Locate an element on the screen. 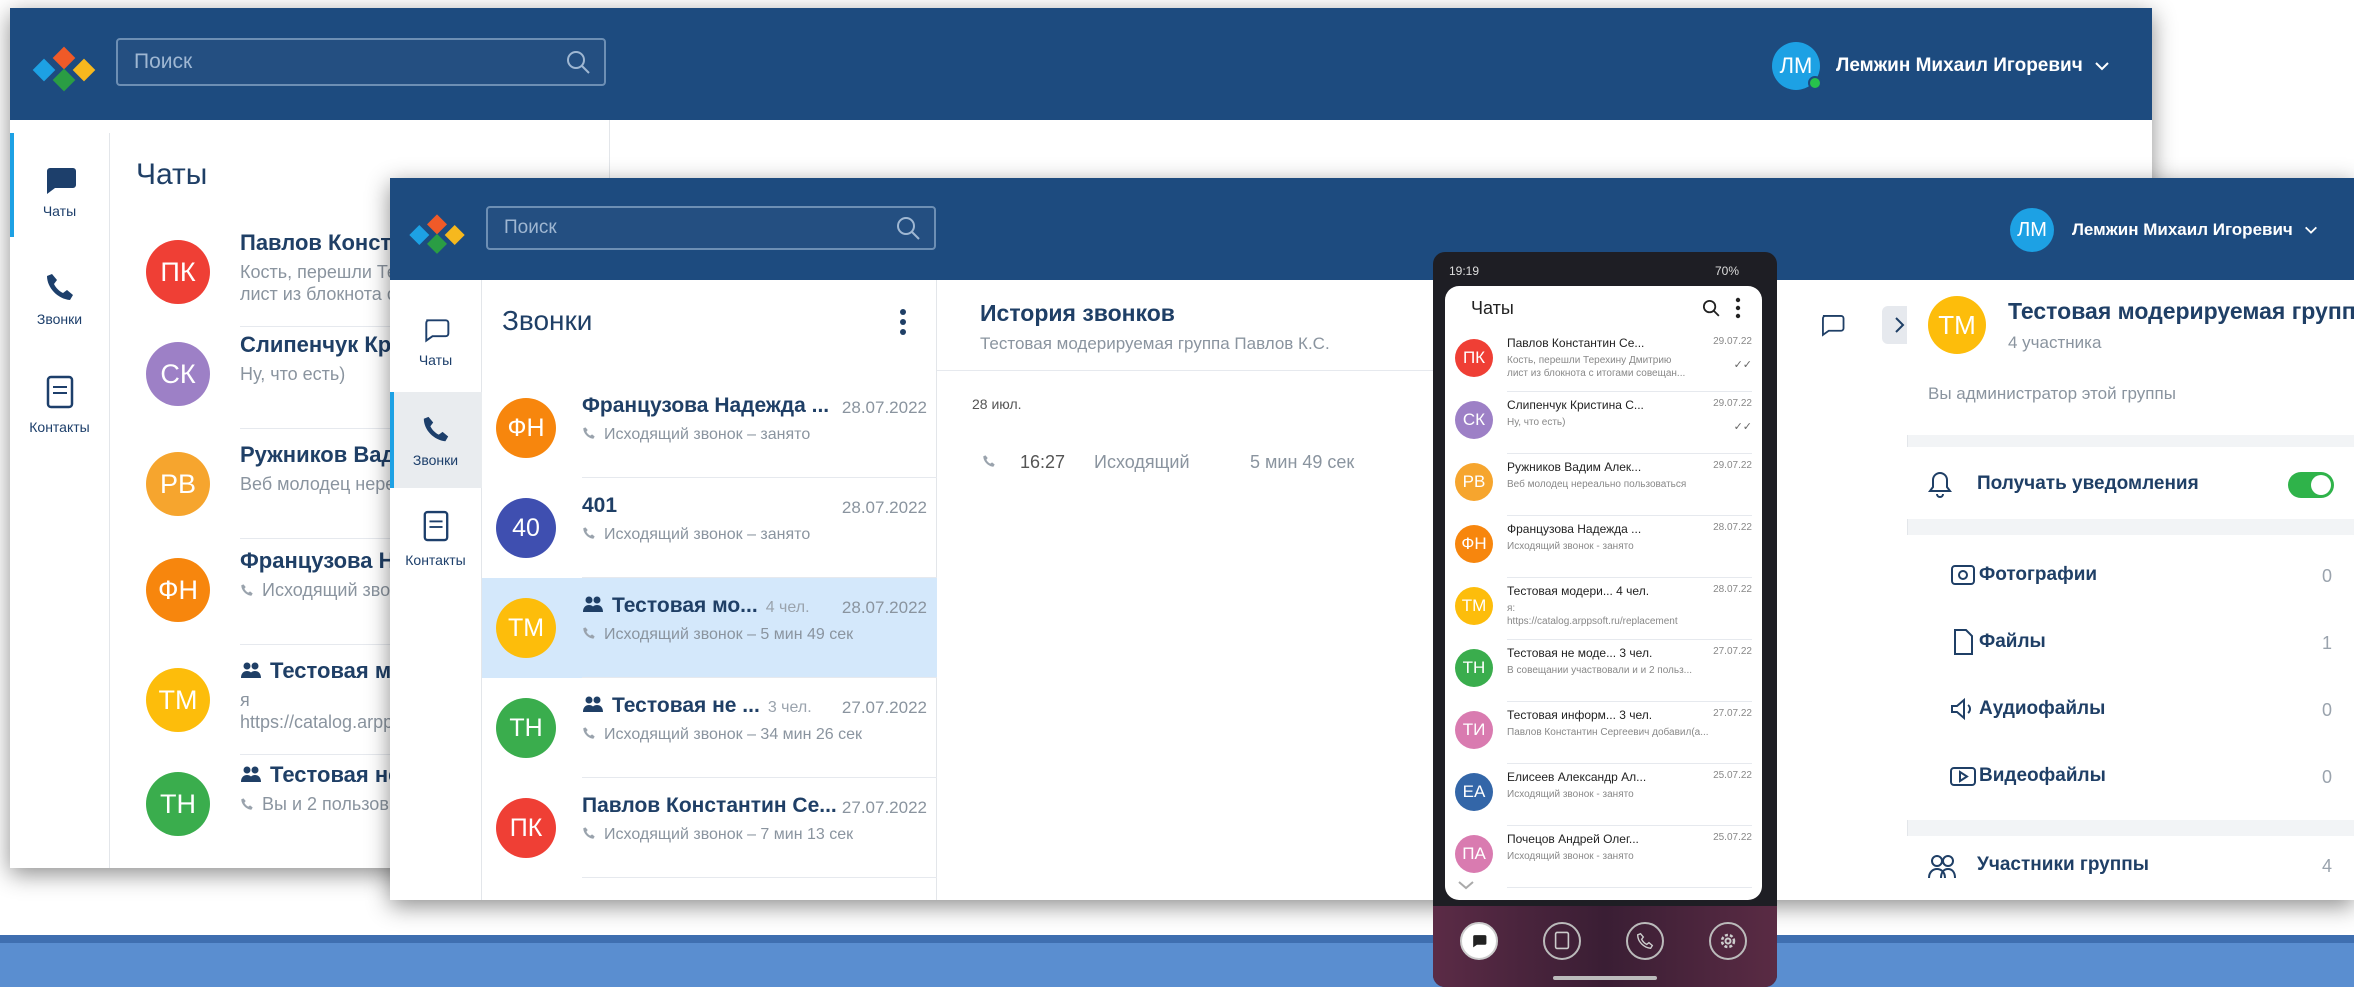 This screenshot has width=2354, height=987. media-section-row: Фотографии 0 is located at coordinates (2130, 578).